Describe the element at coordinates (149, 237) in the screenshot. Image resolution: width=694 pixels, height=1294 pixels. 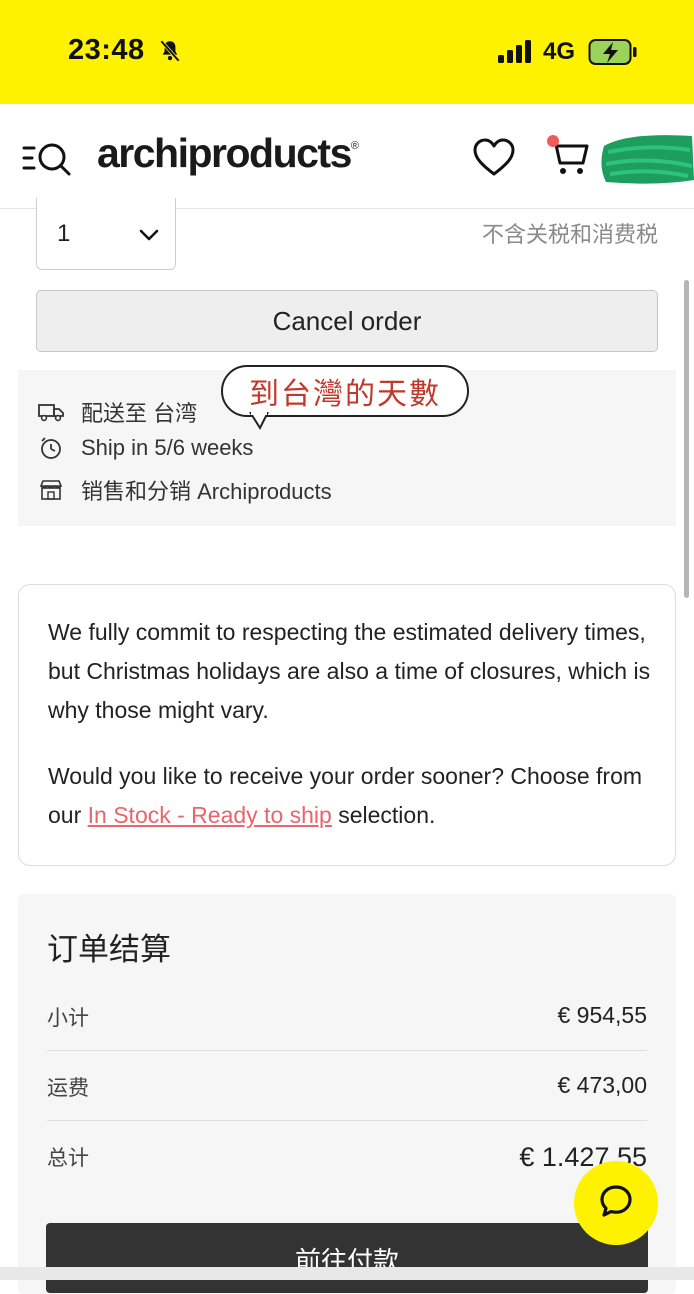
I see `chevron-down-icon` at that location.